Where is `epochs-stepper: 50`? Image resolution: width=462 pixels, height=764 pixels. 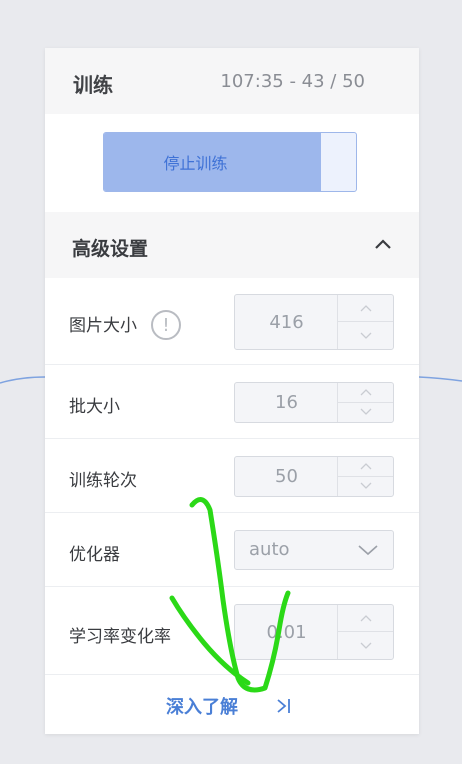
epochs-stepper: 50 is located at coordinates (314, 476).